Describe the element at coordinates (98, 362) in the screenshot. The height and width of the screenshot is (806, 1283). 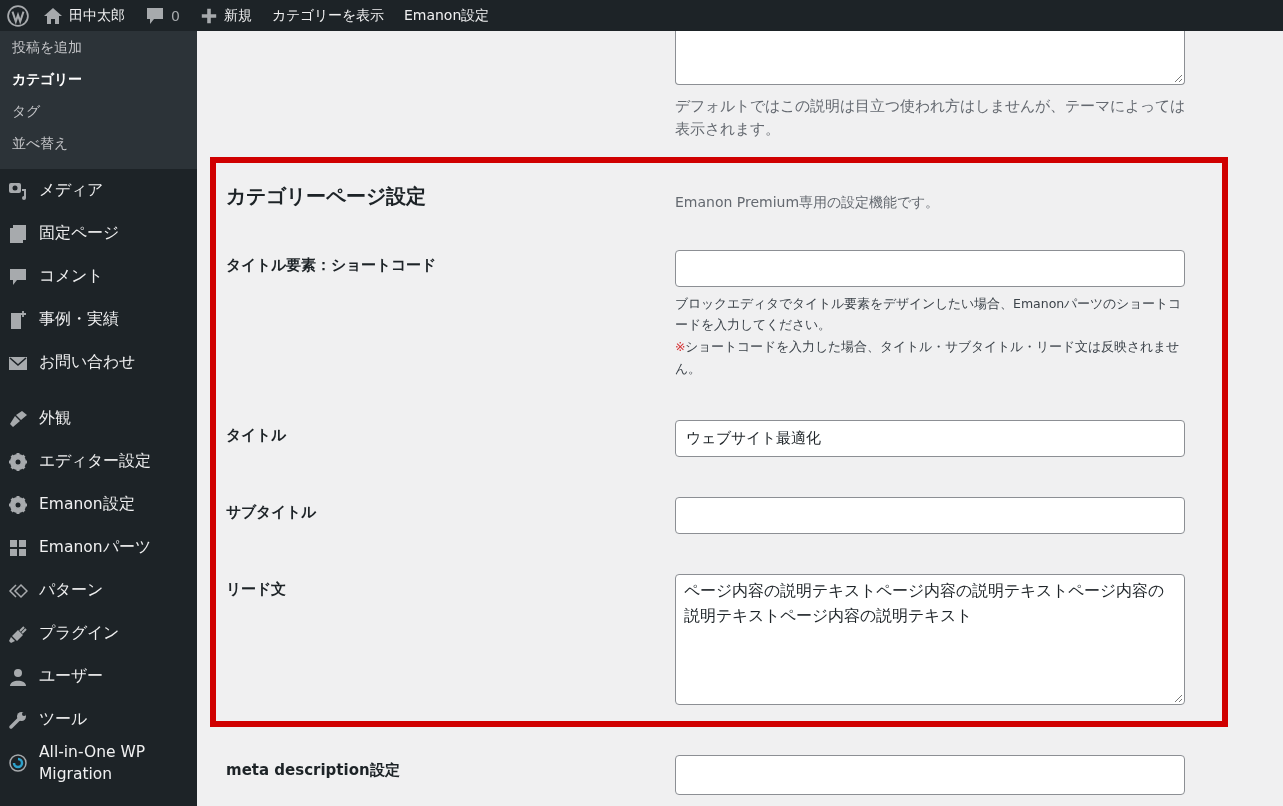
I see `menu-item: お問い合わせ` at that location.